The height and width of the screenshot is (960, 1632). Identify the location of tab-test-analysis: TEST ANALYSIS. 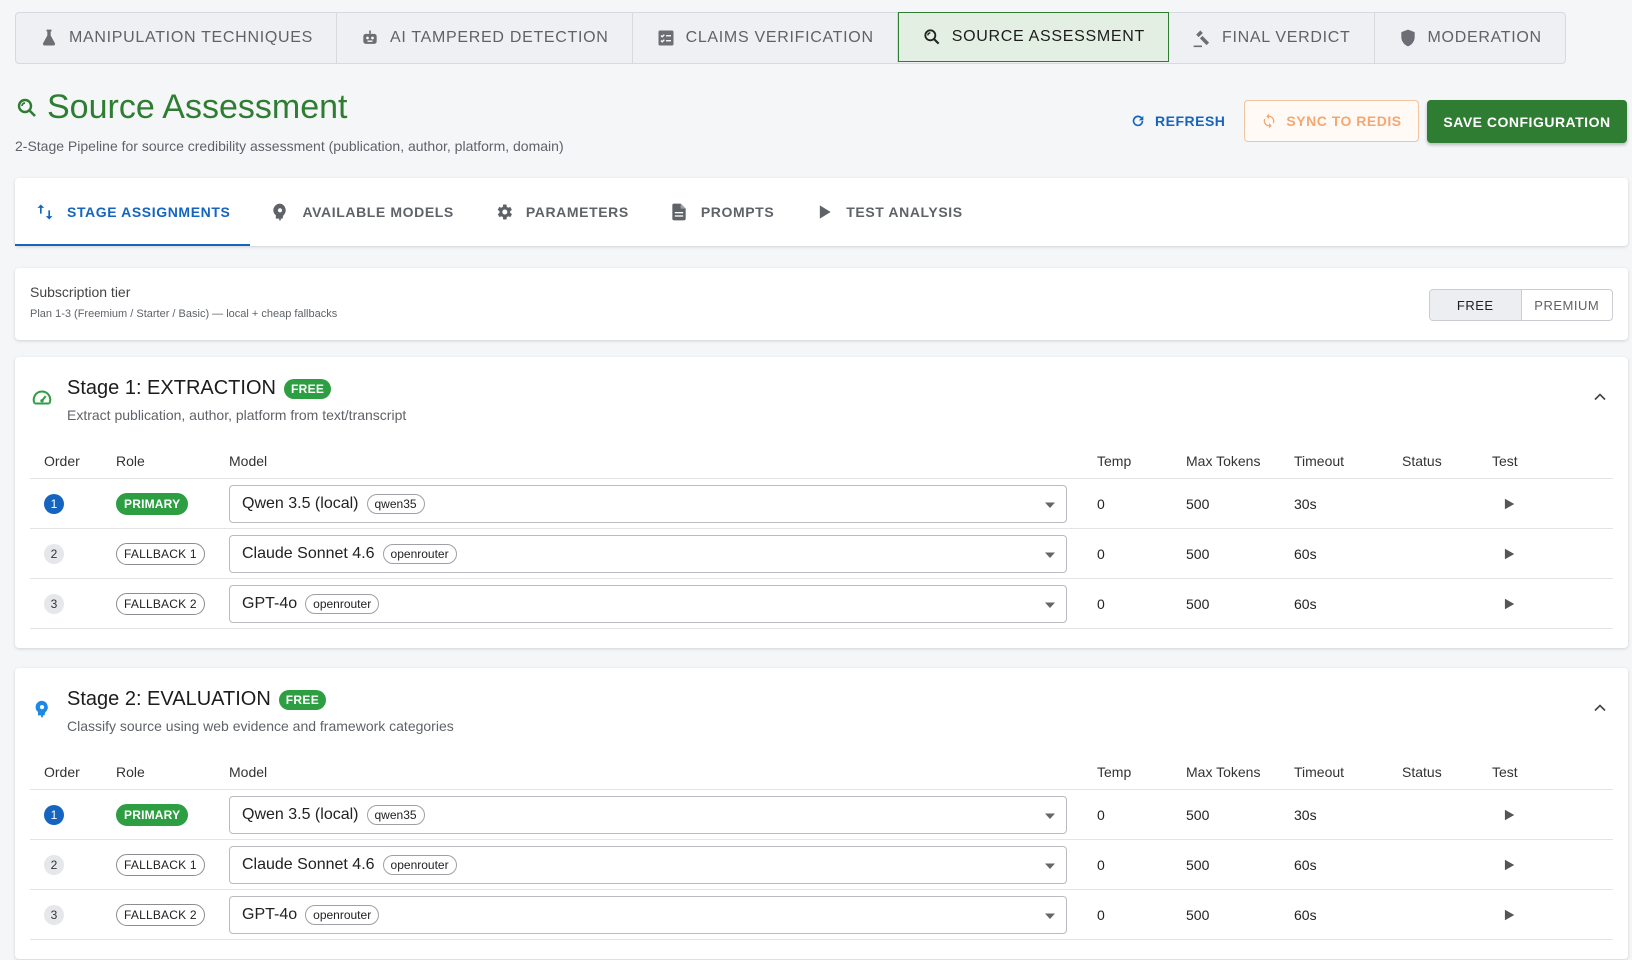
(888, 212).